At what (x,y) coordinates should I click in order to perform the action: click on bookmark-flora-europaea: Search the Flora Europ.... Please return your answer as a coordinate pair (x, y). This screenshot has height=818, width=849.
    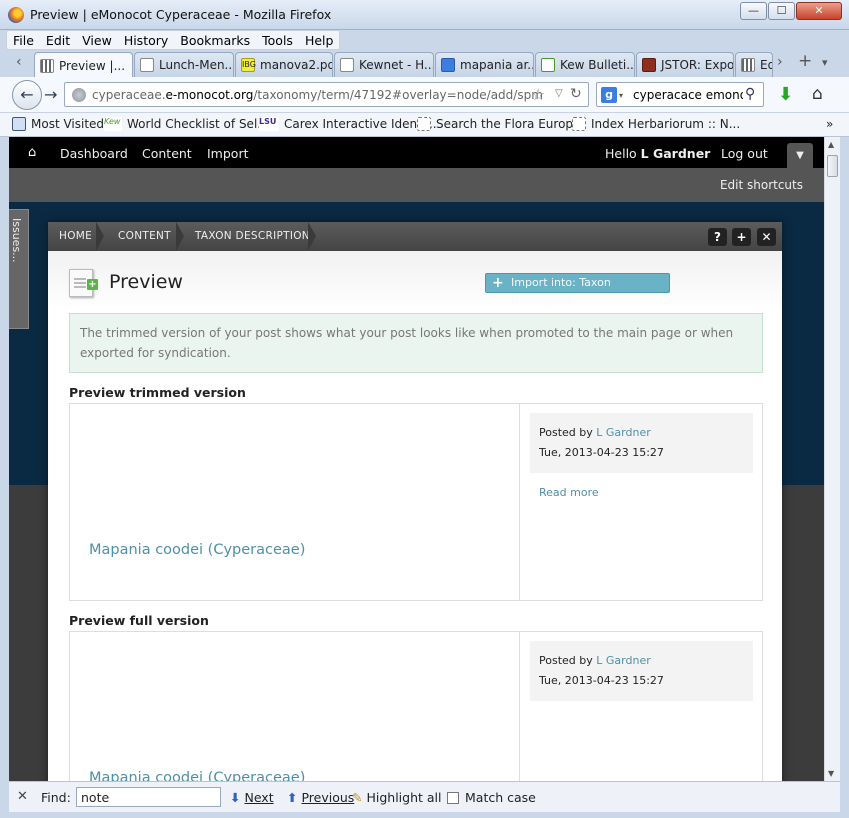
    Looking at the image, I should click on (501, 124).